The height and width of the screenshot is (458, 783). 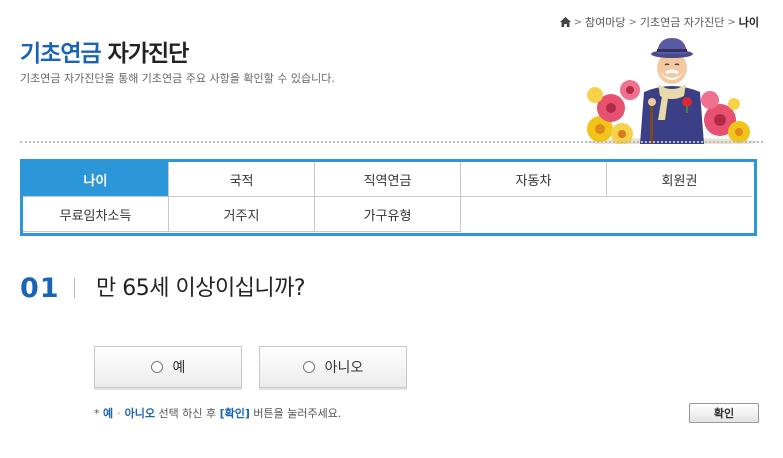 I want to click on confirm-button: 확인, so click(x=724, y=413).